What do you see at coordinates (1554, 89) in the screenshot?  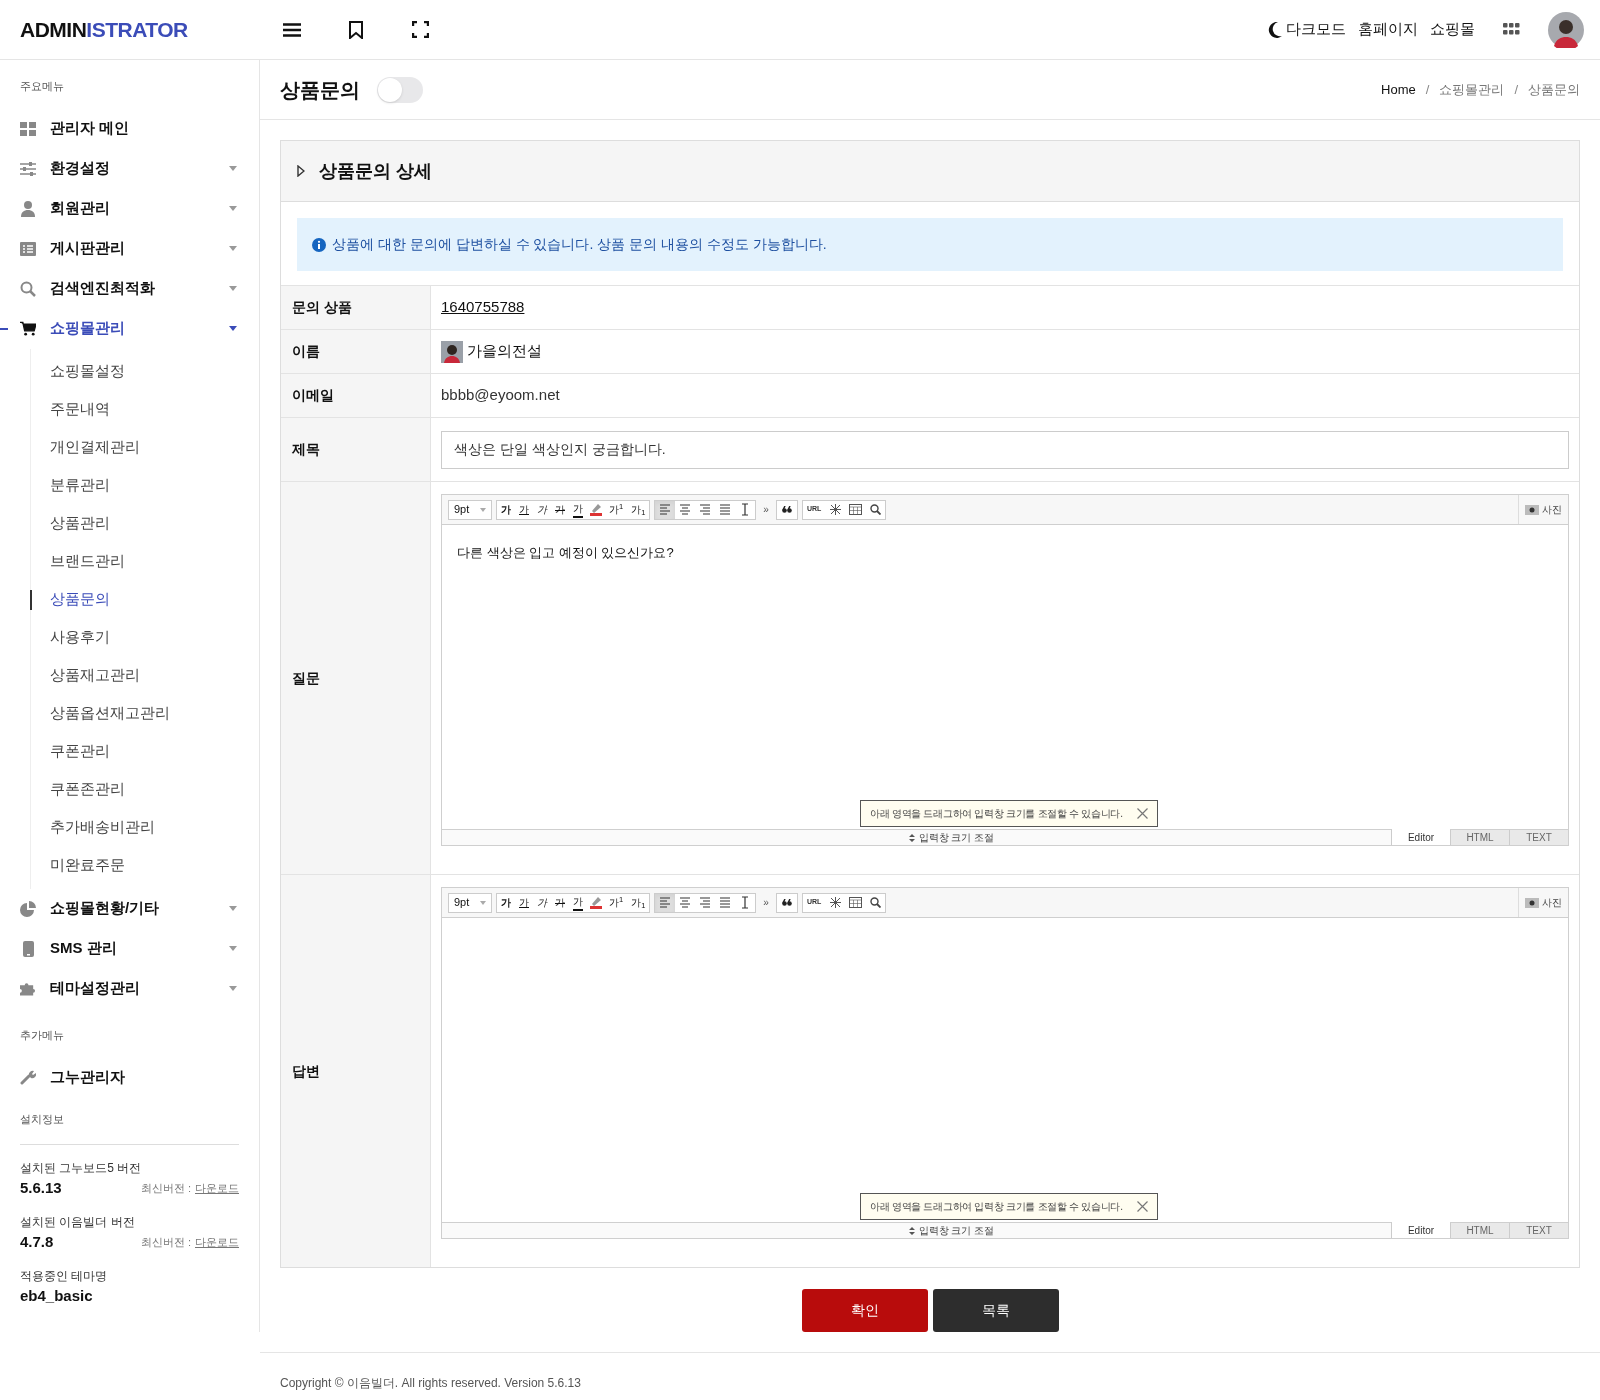 I see `breadcrumb-link: 상품문의` at bounding box center [1554, 89].